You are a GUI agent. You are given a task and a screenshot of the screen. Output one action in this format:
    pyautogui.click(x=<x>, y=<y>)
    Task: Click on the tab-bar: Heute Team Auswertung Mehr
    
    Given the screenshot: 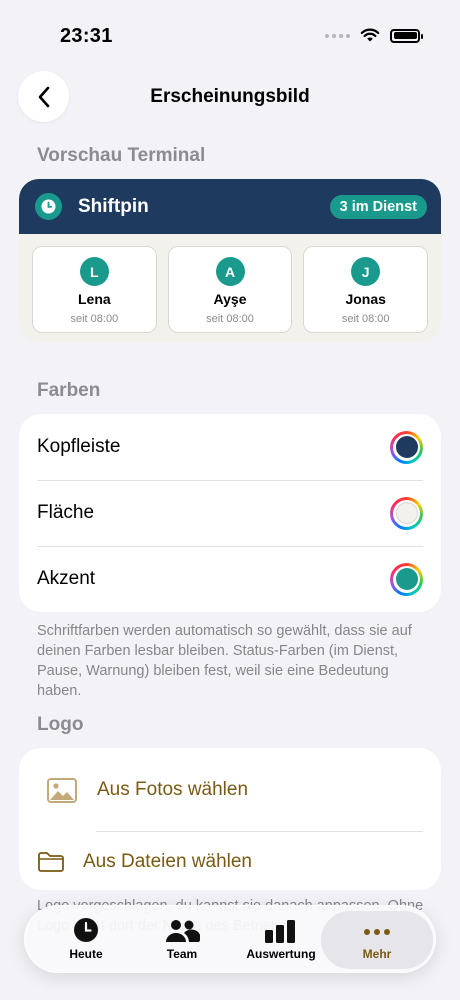 What is the action you would take?
    pyautogui.click(x=230, y=939)
    